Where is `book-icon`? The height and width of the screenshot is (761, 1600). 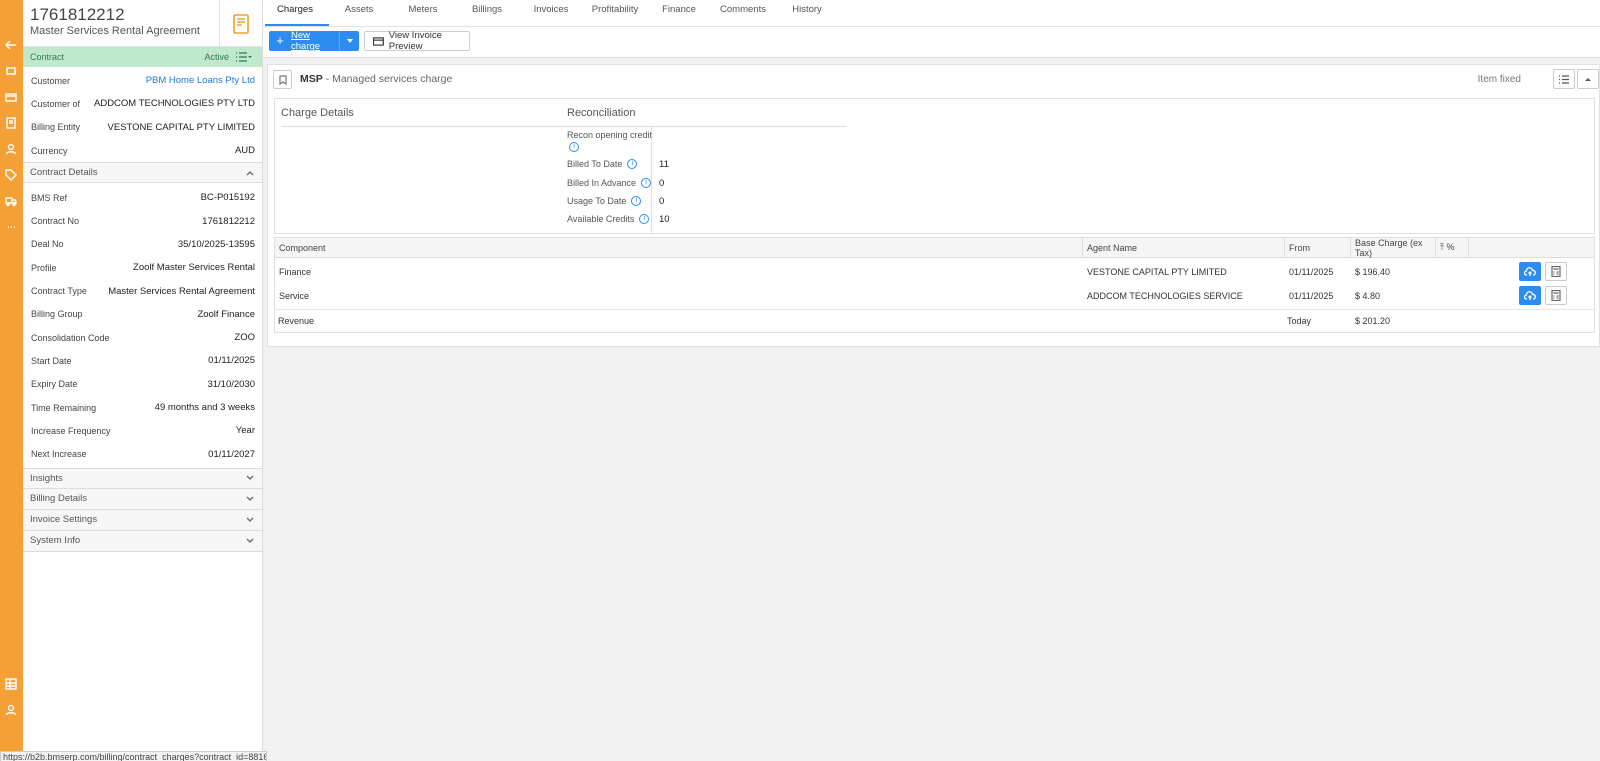
book-icon is located at coordinates (240, 23).